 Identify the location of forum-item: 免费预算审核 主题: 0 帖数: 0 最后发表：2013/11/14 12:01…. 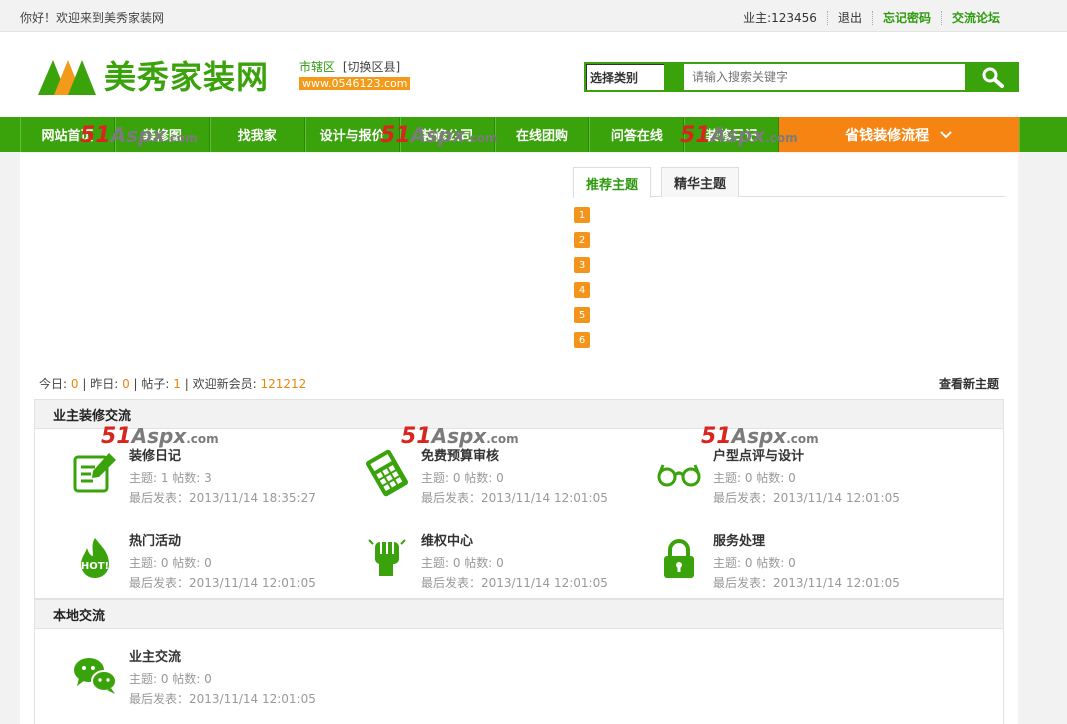
(508, 480).